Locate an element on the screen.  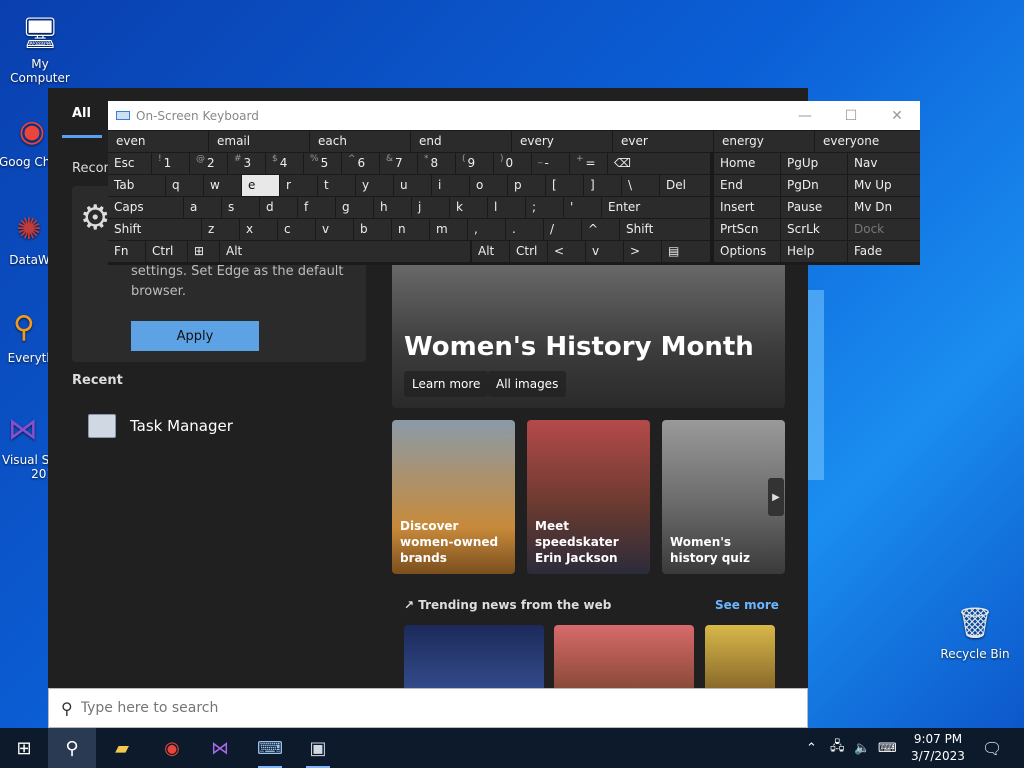
osk-key: / is located at coordinates (562, 229).